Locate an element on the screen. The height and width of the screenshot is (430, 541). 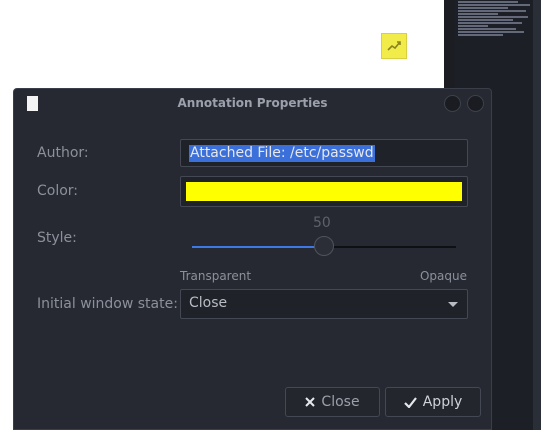
close-button-label: Close is located at coordinates (340, 402).